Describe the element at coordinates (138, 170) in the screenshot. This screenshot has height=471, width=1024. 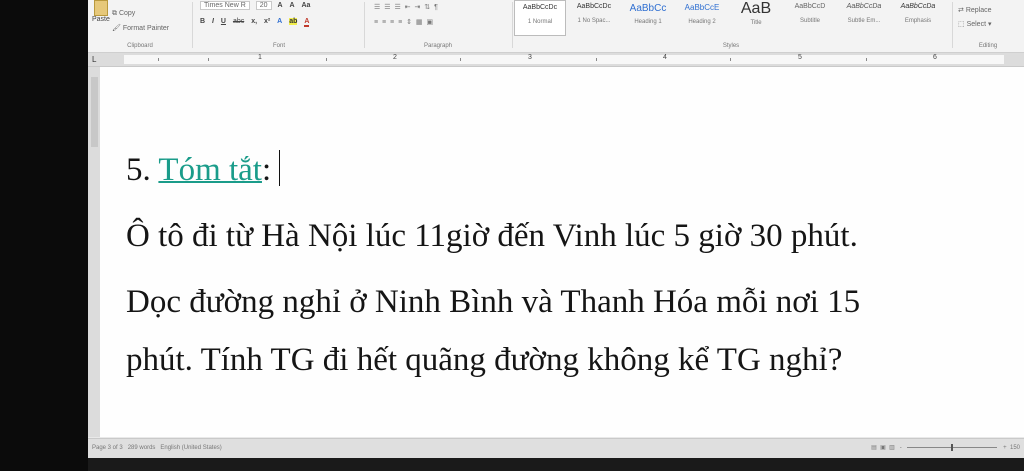
I see `heading-number: 5.` at that location.